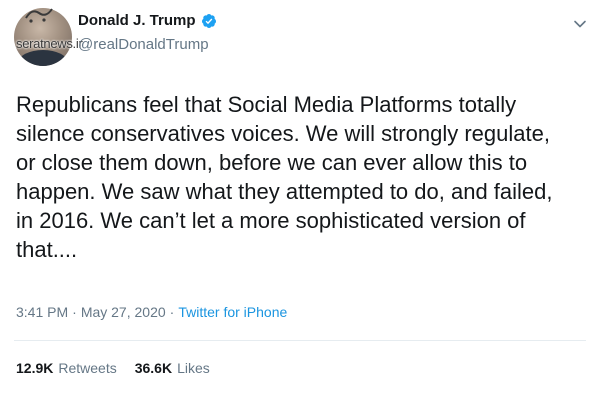 This screenshot has width=600, height=400. I want to click on verified-badge-icon, so click(208, 20).